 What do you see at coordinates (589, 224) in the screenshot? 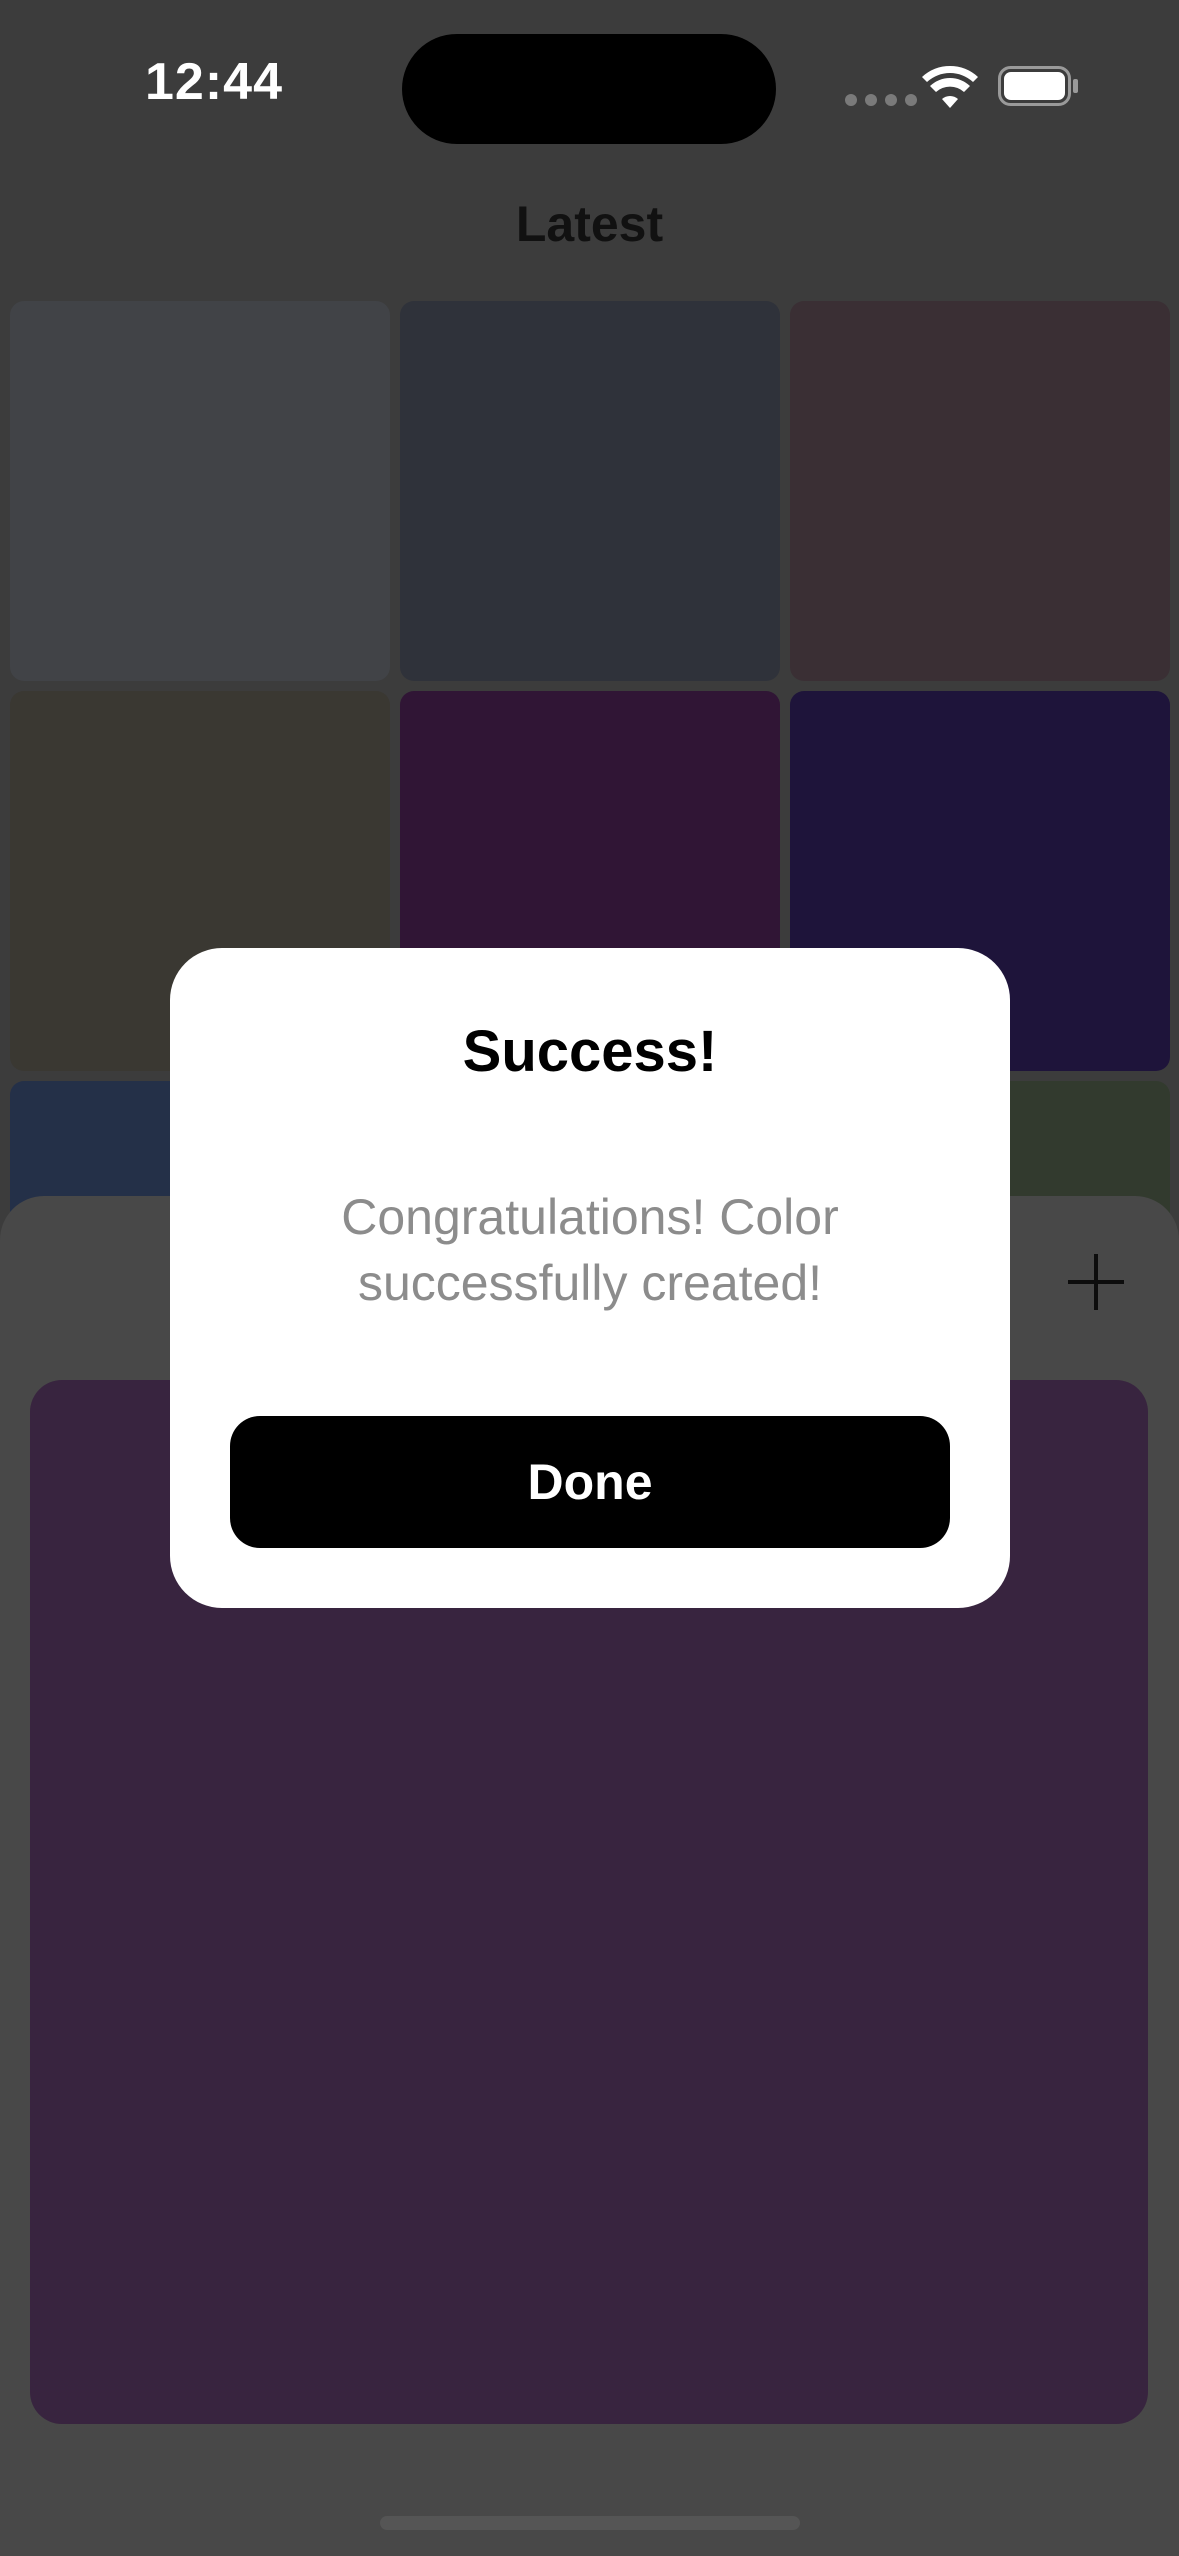
I see `page-title: Latest` at bounding box center [589, 224].